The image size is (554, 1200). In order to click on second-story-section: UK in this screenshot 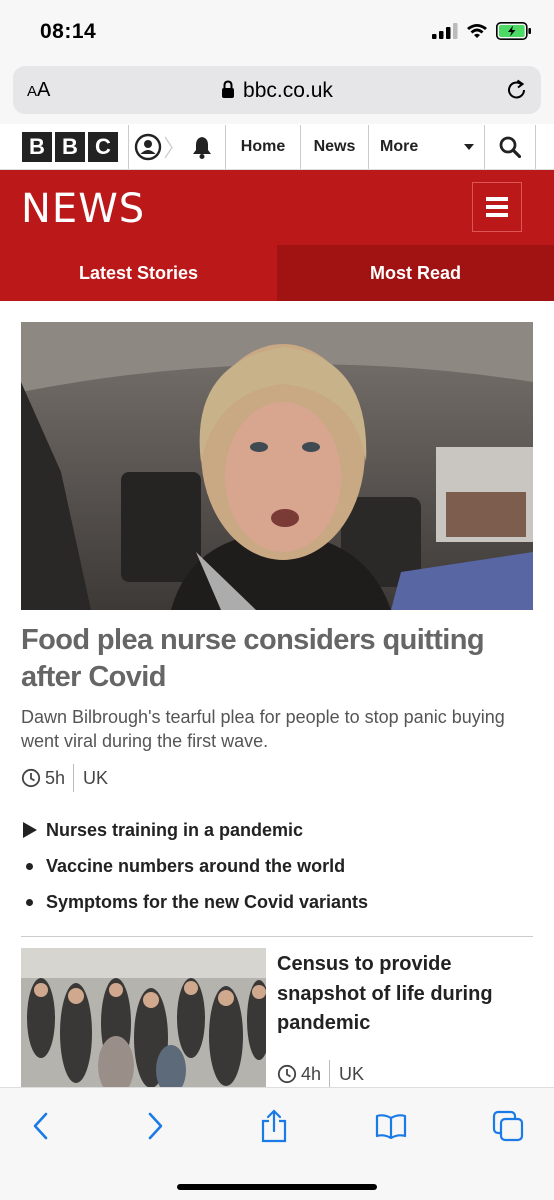, I will do `click(347, 1074)`.